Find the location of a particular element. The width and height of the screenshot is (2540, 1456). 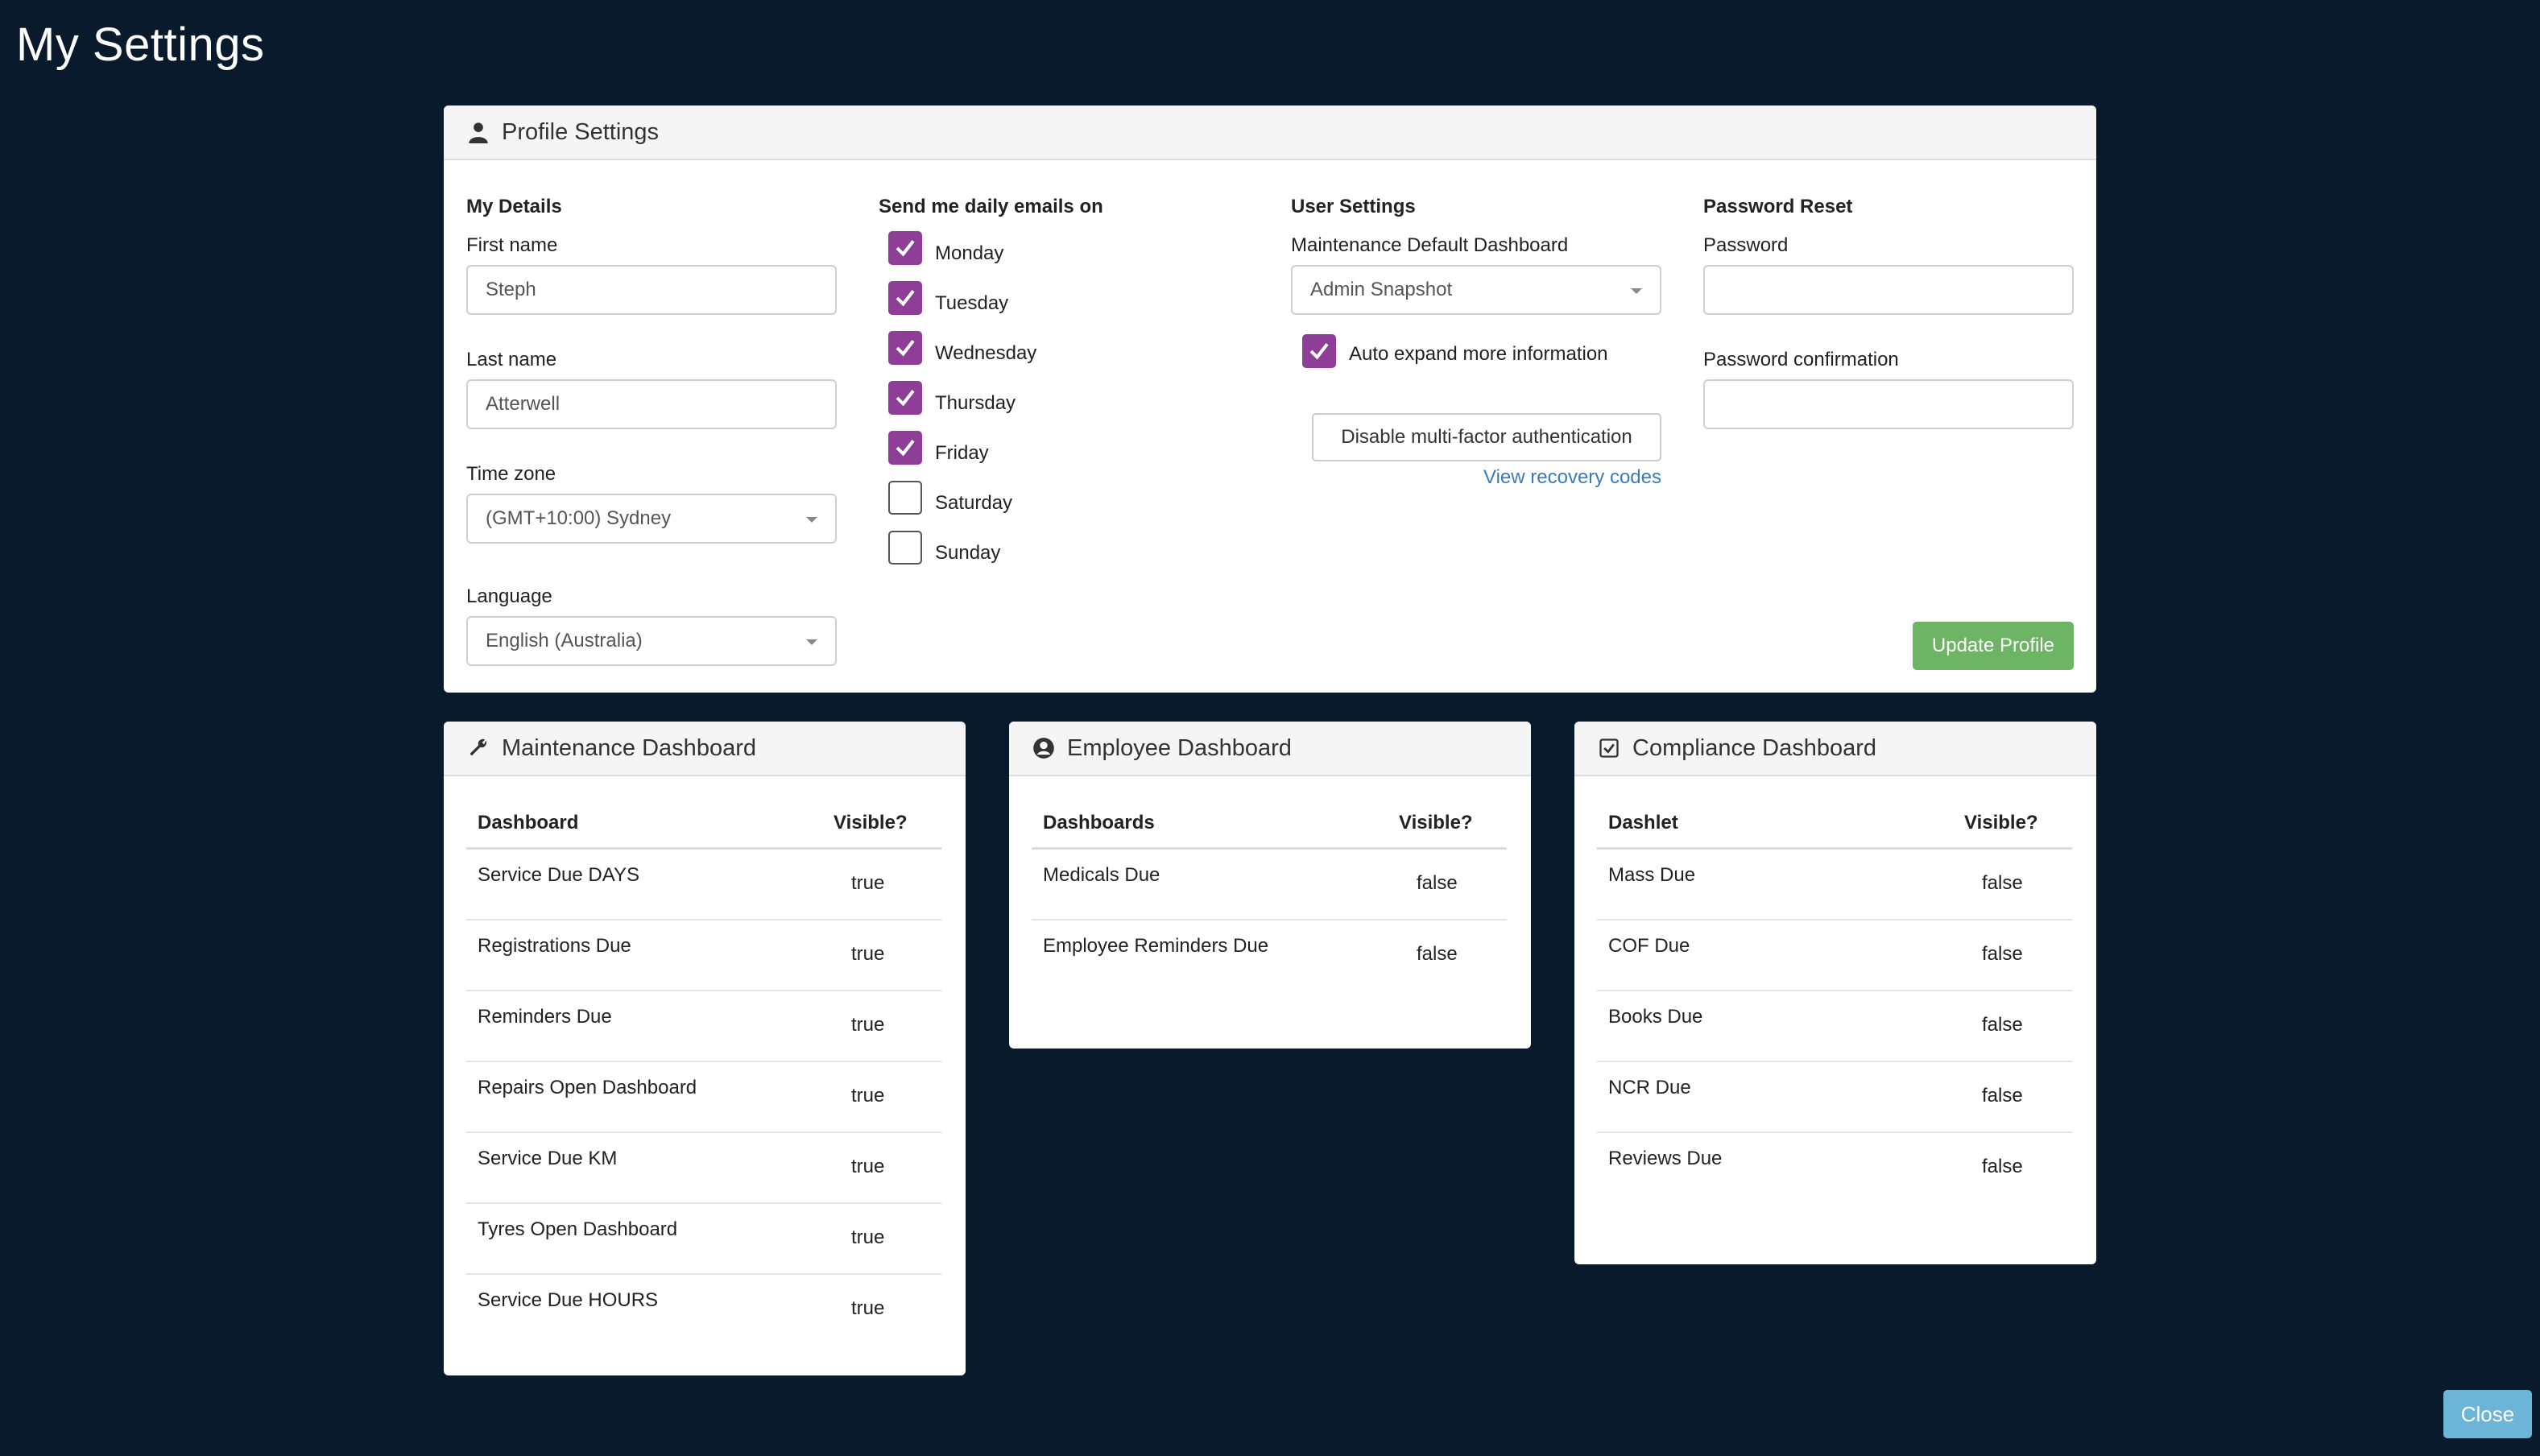

first-name-label: First name is located at coordinates (512, 245).